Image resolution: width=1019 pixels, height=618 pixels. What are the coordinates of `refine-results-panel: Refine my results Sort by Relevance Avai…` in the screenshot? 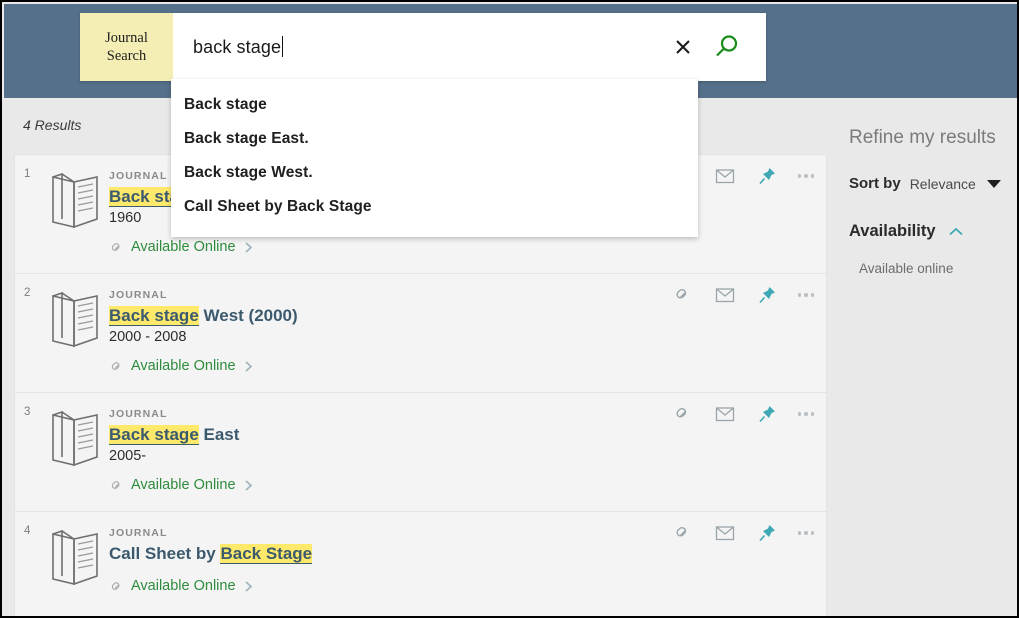 It's located at (926, 358).